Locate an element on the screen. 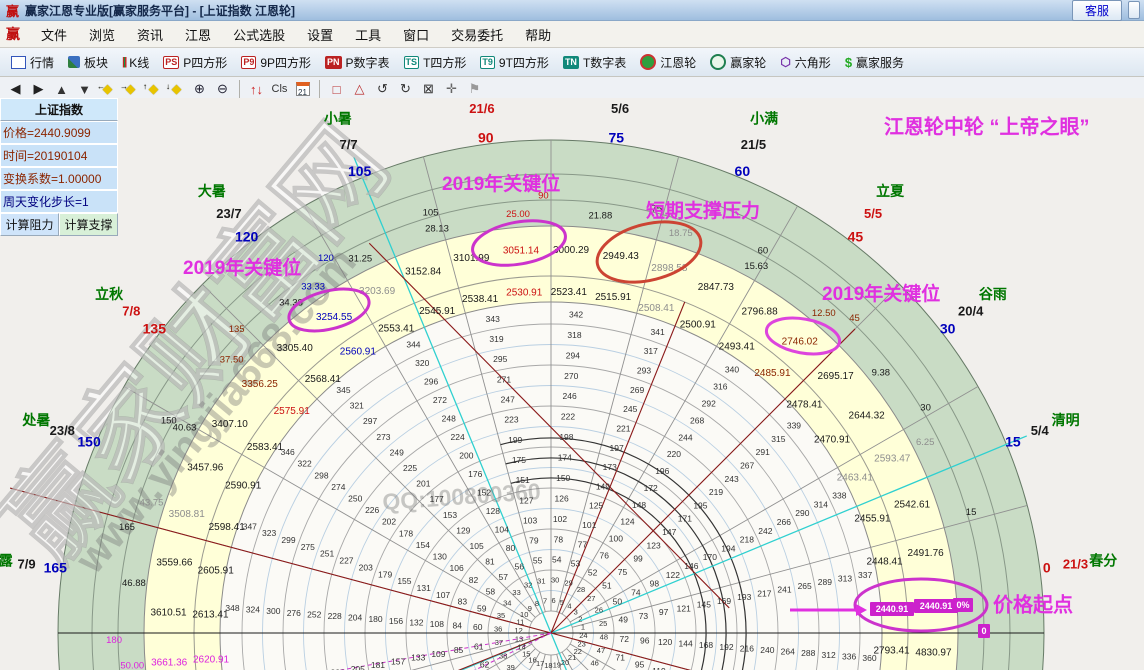 This screenshot has height=670, width=1144. blocks-icon is located at coordinates (74, 62).